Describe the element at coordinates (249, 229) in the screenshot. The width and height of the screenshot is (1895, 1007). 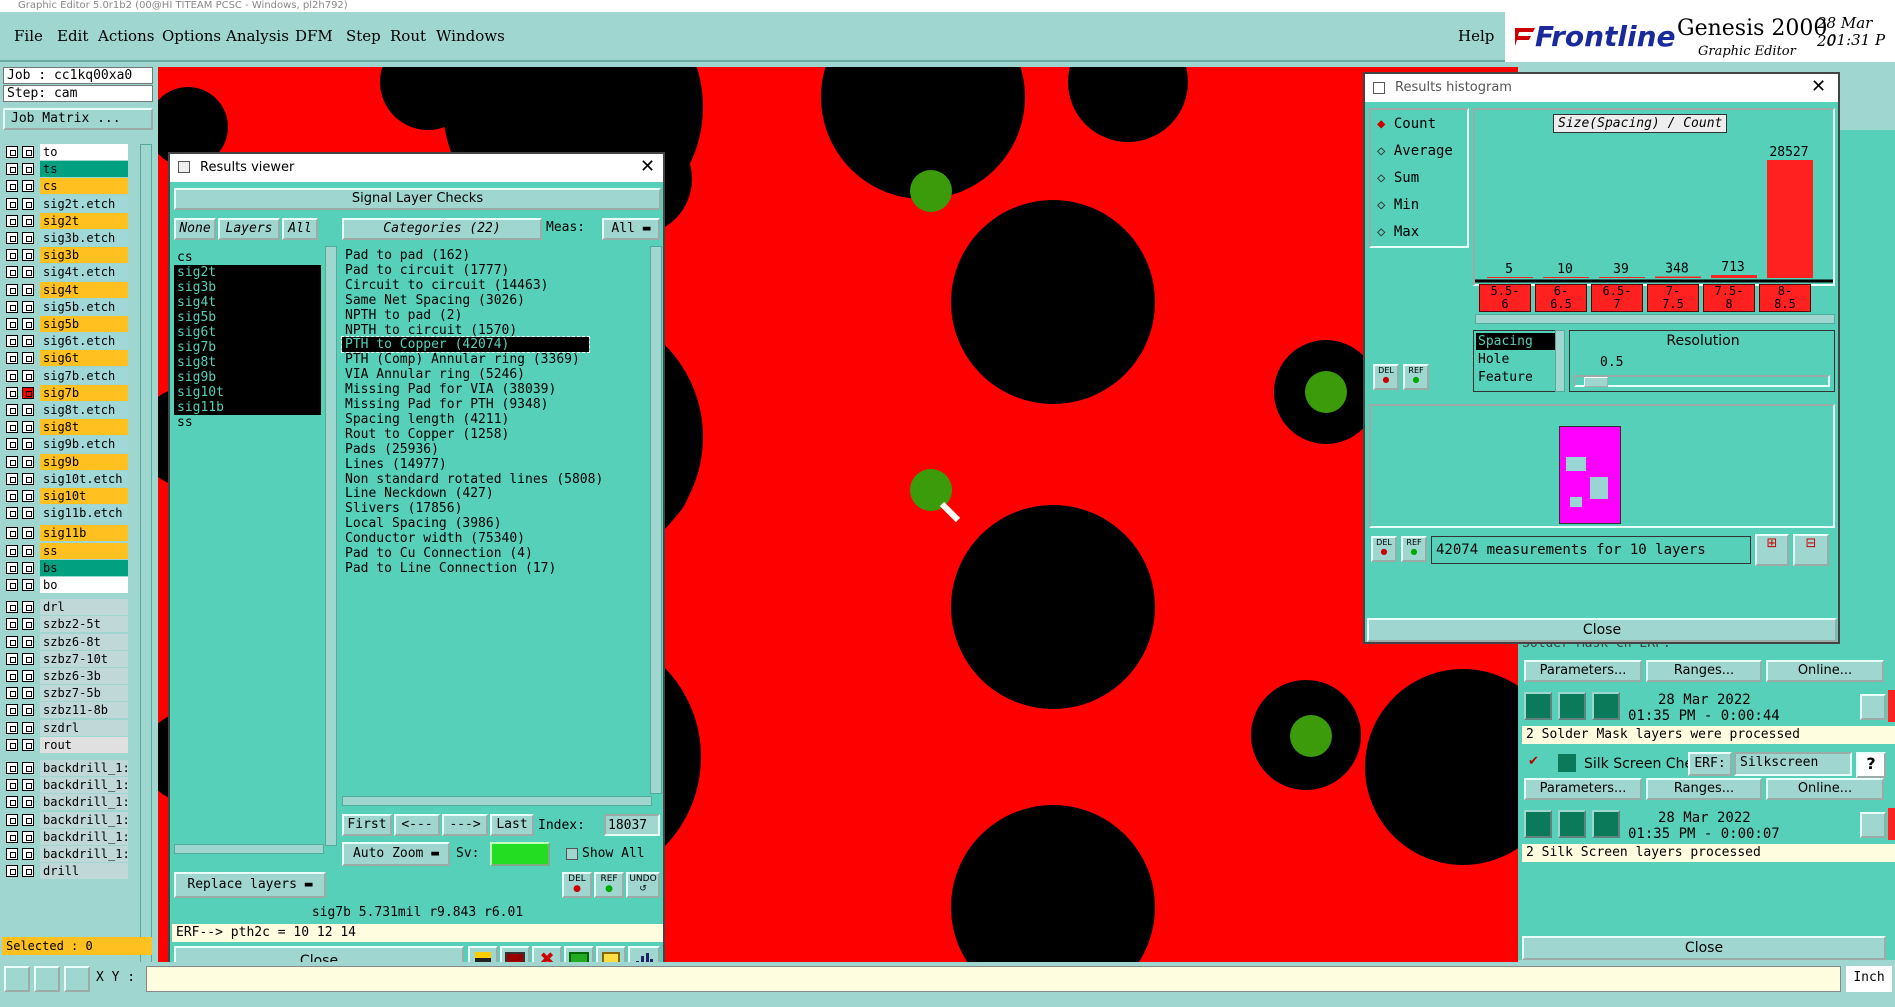
I see `layers-button: Layers` at that location.